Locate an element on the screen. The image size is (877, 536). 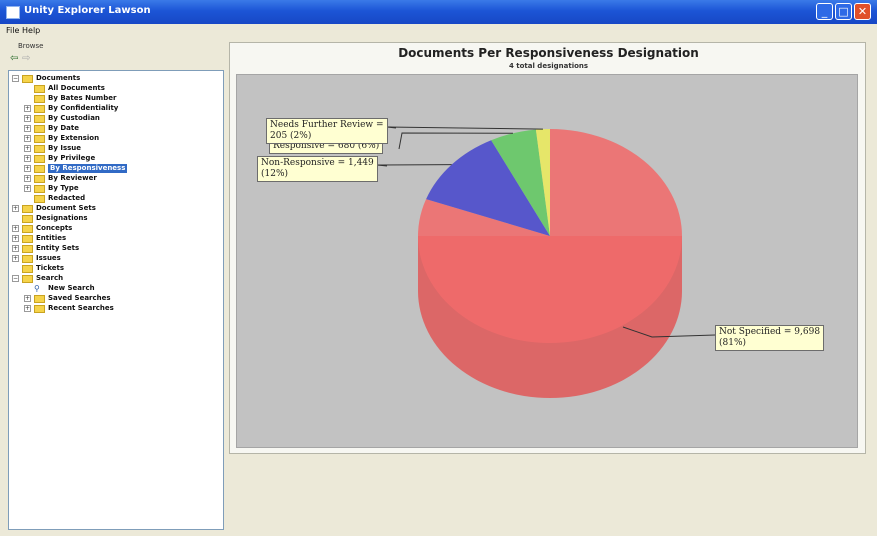
title-bar: Unity Explorer Lawson _ □ ✕ is located at coordinates (438, 12).